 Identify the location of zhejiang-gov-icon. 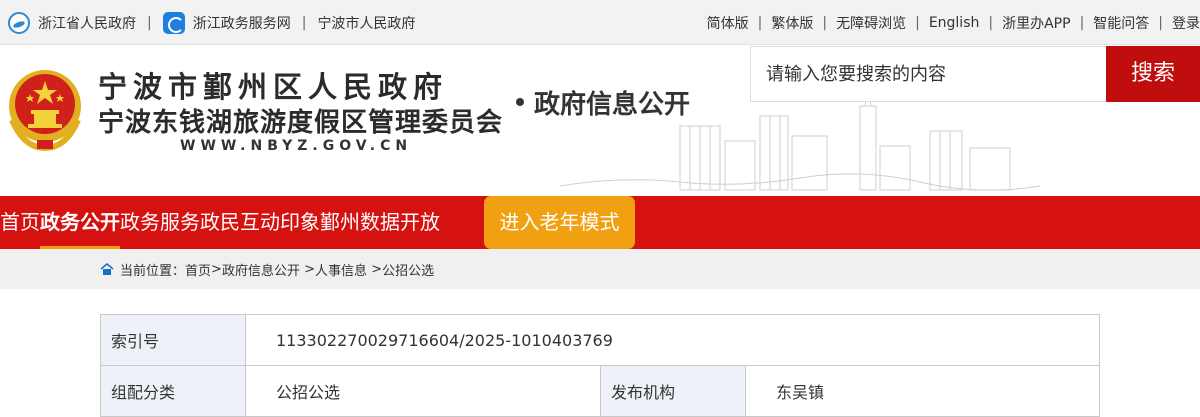
(19, 22).